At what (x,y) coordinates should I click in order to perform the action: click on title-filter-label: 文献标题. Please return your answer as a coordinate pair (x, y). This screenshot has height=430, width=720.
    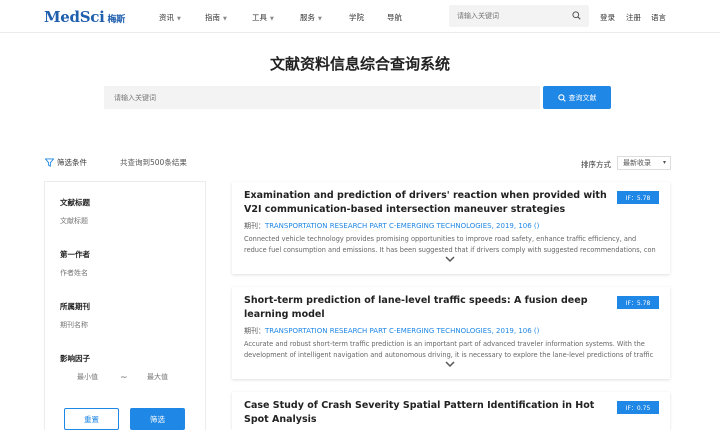
    Looking at the image, I should click on (75, 202).